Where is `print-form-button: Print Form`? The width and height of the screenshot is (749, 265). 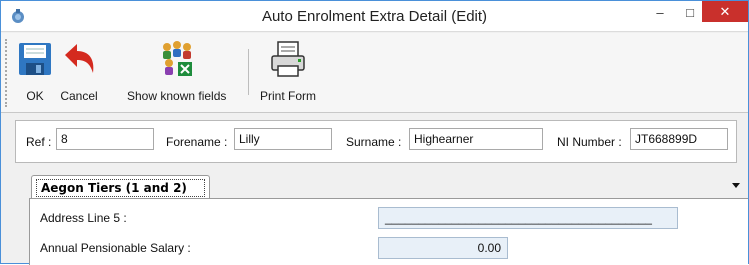
print-form-button: Print Form is located at coordinates (288, 73).